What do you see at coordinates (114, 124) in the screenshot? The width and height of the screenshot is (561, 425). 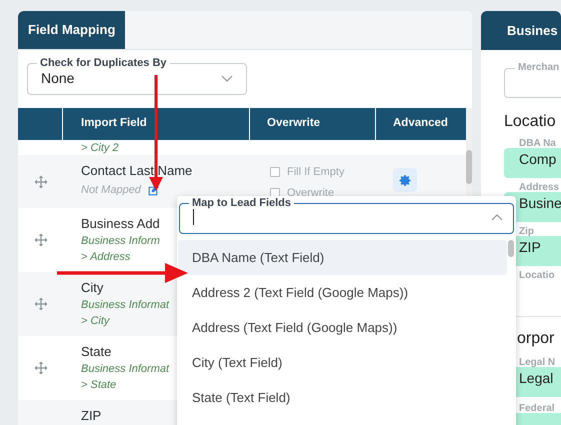 I see `column-header: Import Field` at bounding box center [114, 124].